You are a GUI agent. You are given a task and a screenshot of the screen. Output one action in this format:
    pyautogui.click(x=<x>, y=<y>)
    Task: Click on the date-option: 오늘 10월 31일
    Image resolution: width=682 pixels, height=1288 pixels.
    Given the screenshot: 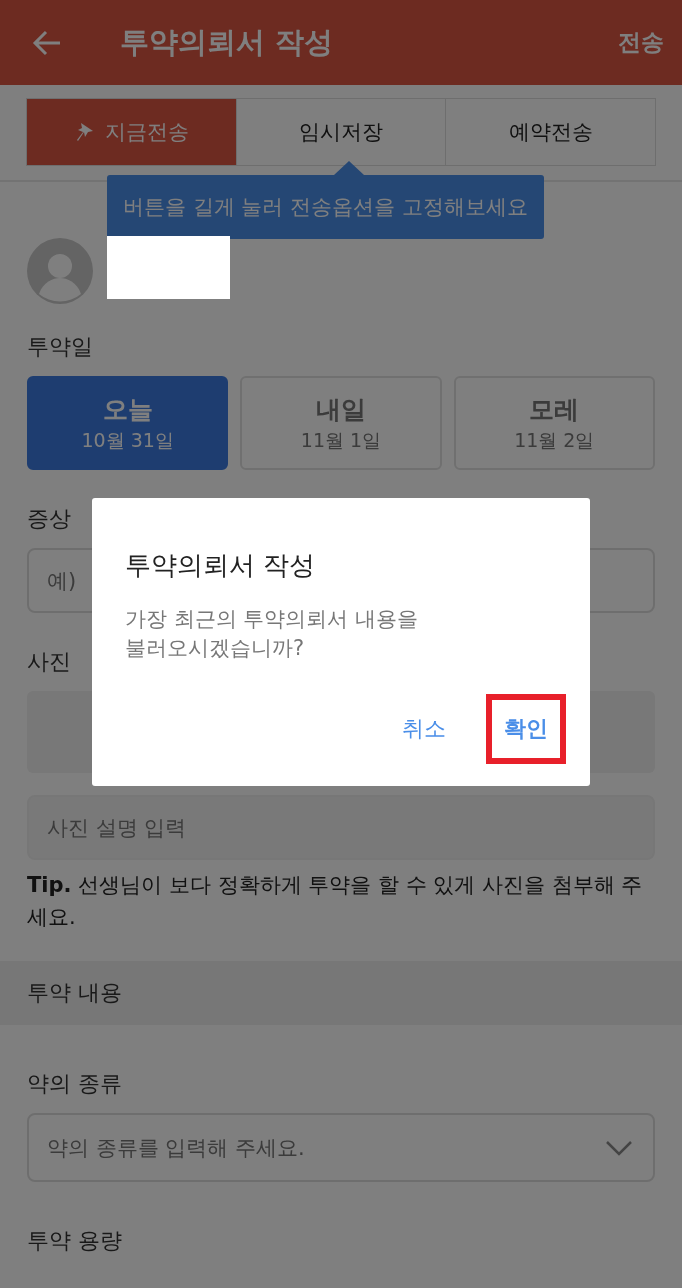 What is the action you would take?
    pyautogui.click(x=128, y=423)
    